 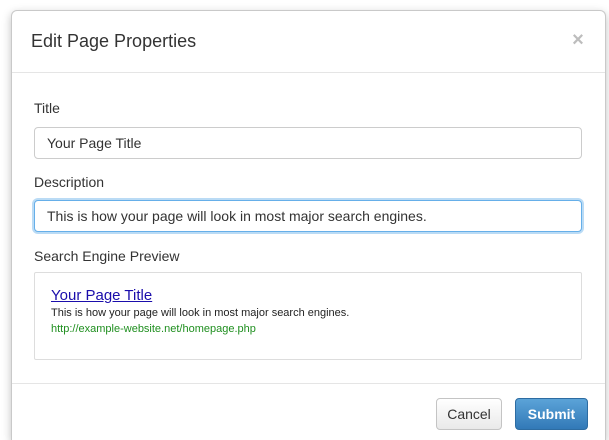 What do you see at coordinates (551, 414) in the screenshot?
I see `submit-button: Submit` at bounding box center [551, 414].